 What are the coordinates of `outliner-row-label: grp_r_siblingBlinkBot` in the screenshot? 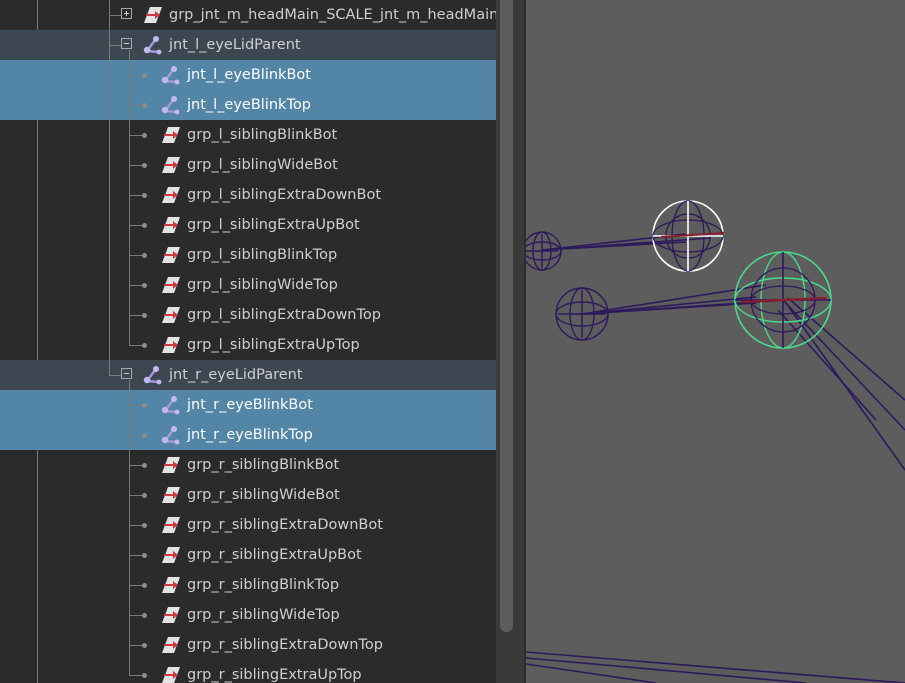 It's located at (263, 465).